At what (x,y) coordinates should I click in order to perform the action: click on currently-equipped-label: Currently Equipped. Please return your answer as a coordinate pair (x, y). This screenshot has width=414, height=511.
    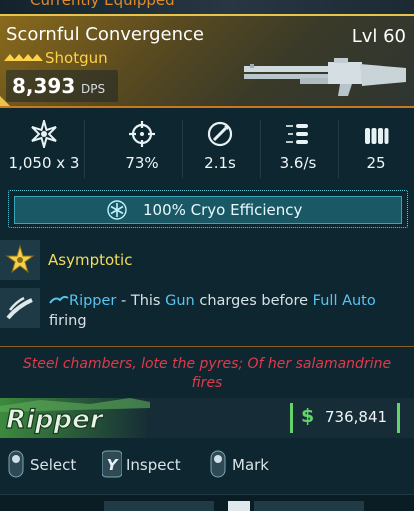
    Looking at the image, I should click on (102, 4).